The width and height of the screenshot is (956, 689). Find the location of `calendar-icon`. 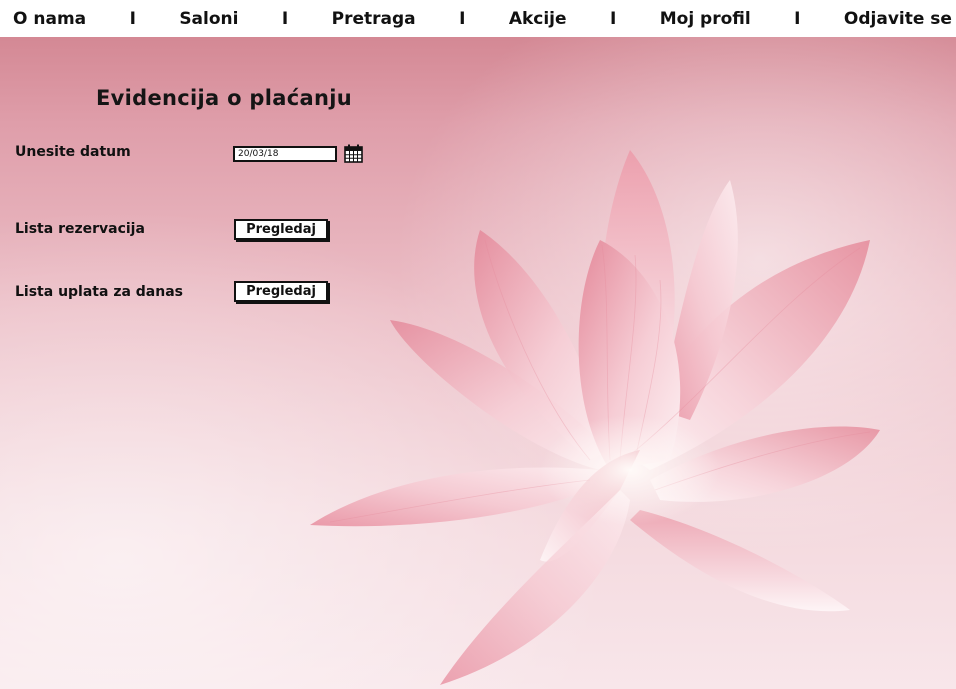

calendar-icon is located at coordinates (353, 153).